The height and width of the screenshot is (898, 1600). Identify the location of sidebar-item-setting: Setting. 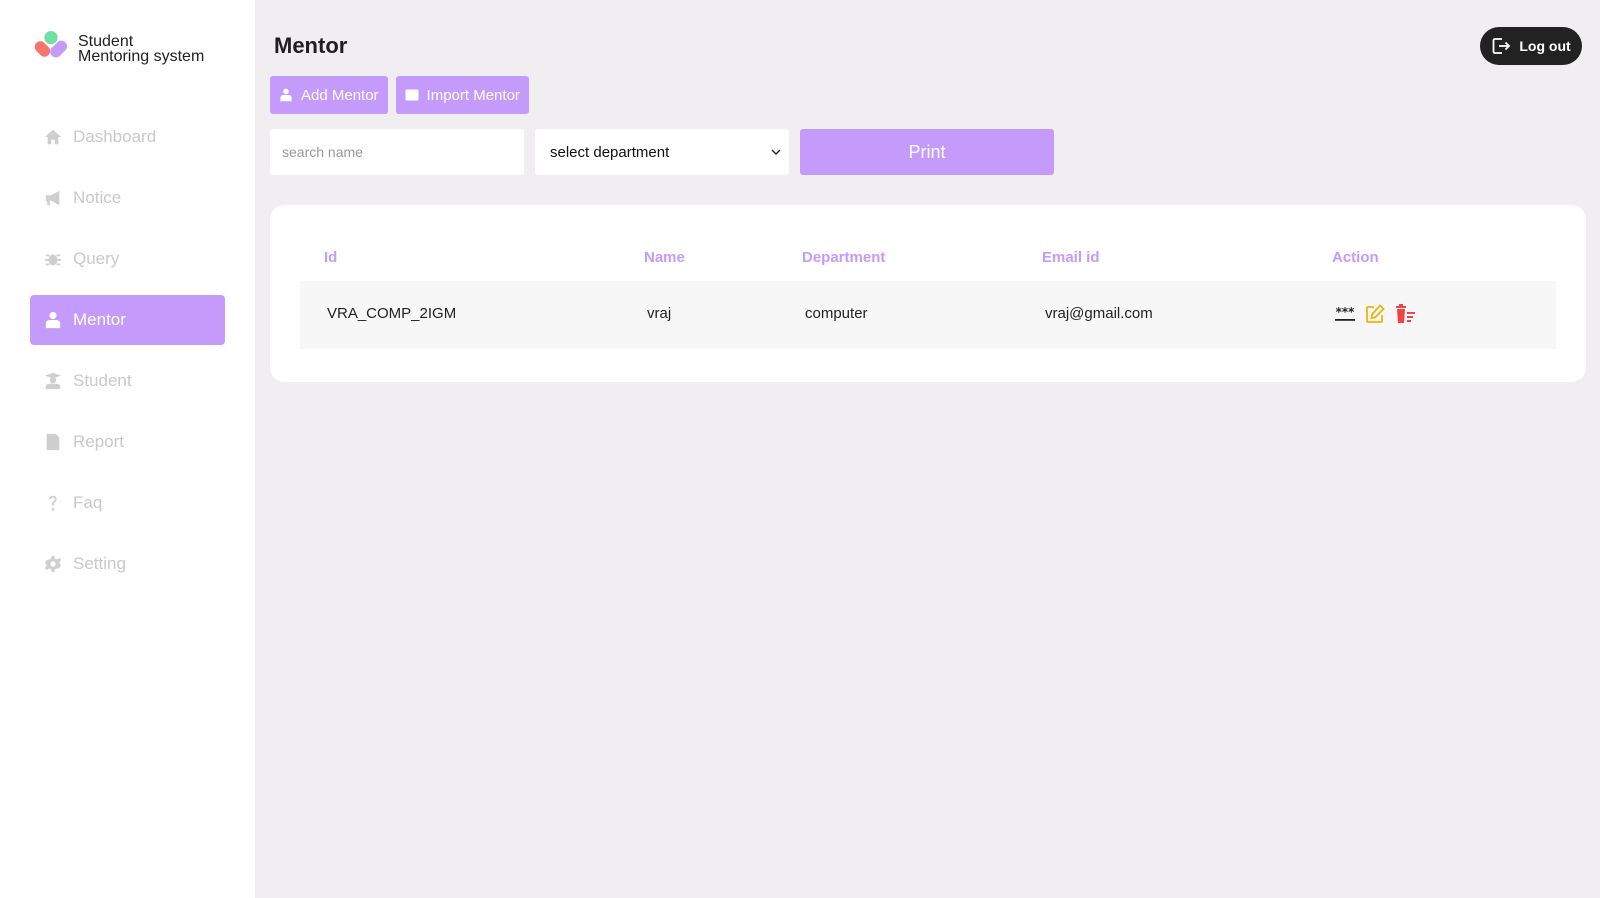
(127, 564).